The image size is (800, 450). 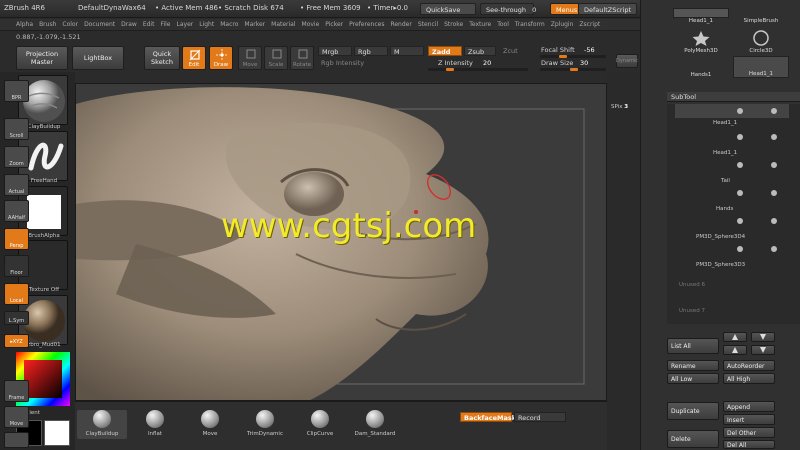 I want to click on spix-control: SPix 3, so click(x=619, y=107).